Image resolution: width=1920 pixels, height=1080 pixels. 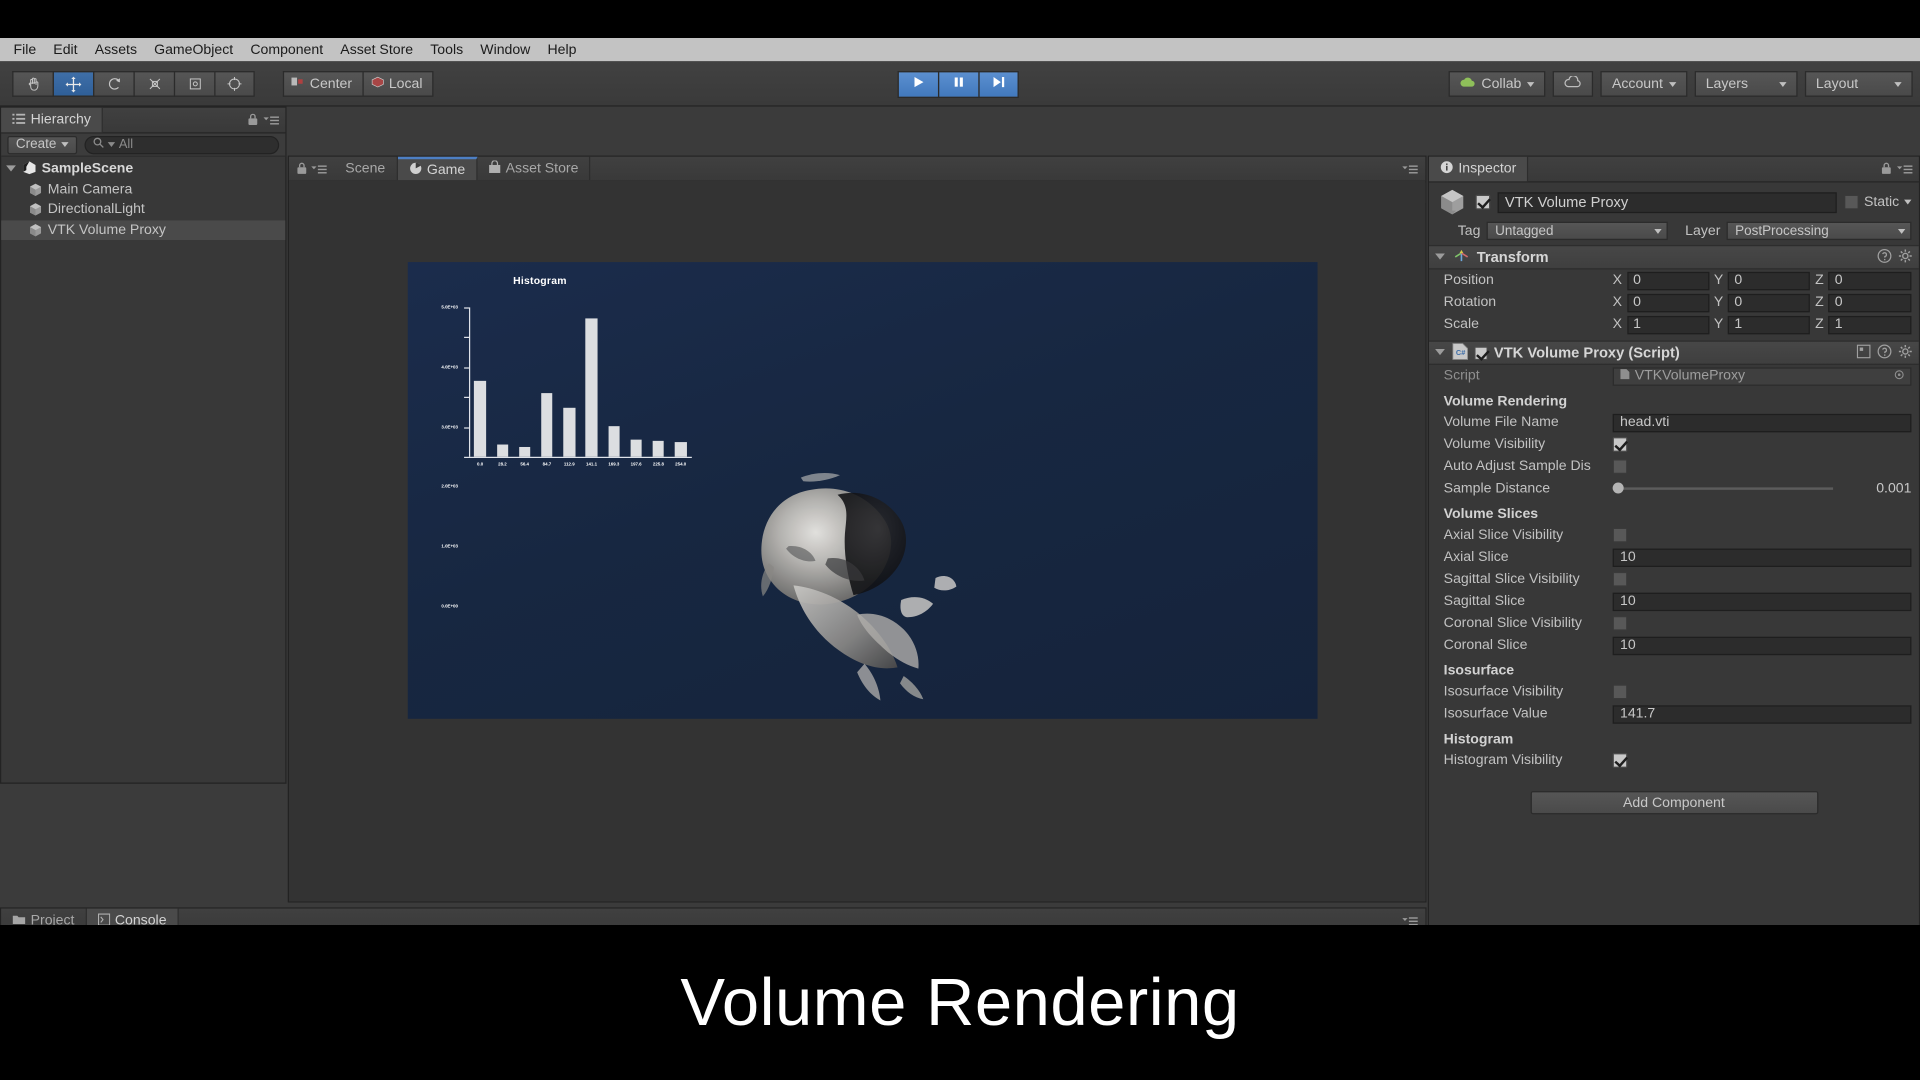 I want to click on menu-item-assets: Assets, so click(x=115, y=50).